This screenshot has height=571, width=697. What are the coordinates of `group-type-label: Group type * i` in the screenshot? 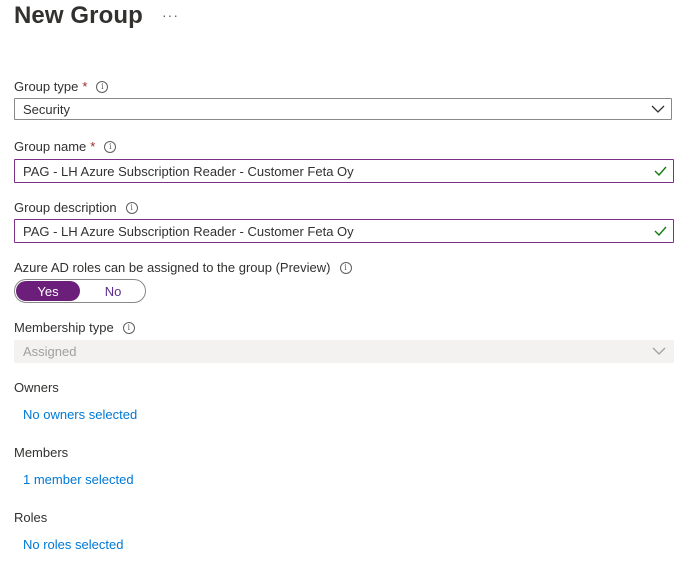 It's located at (61, 86).